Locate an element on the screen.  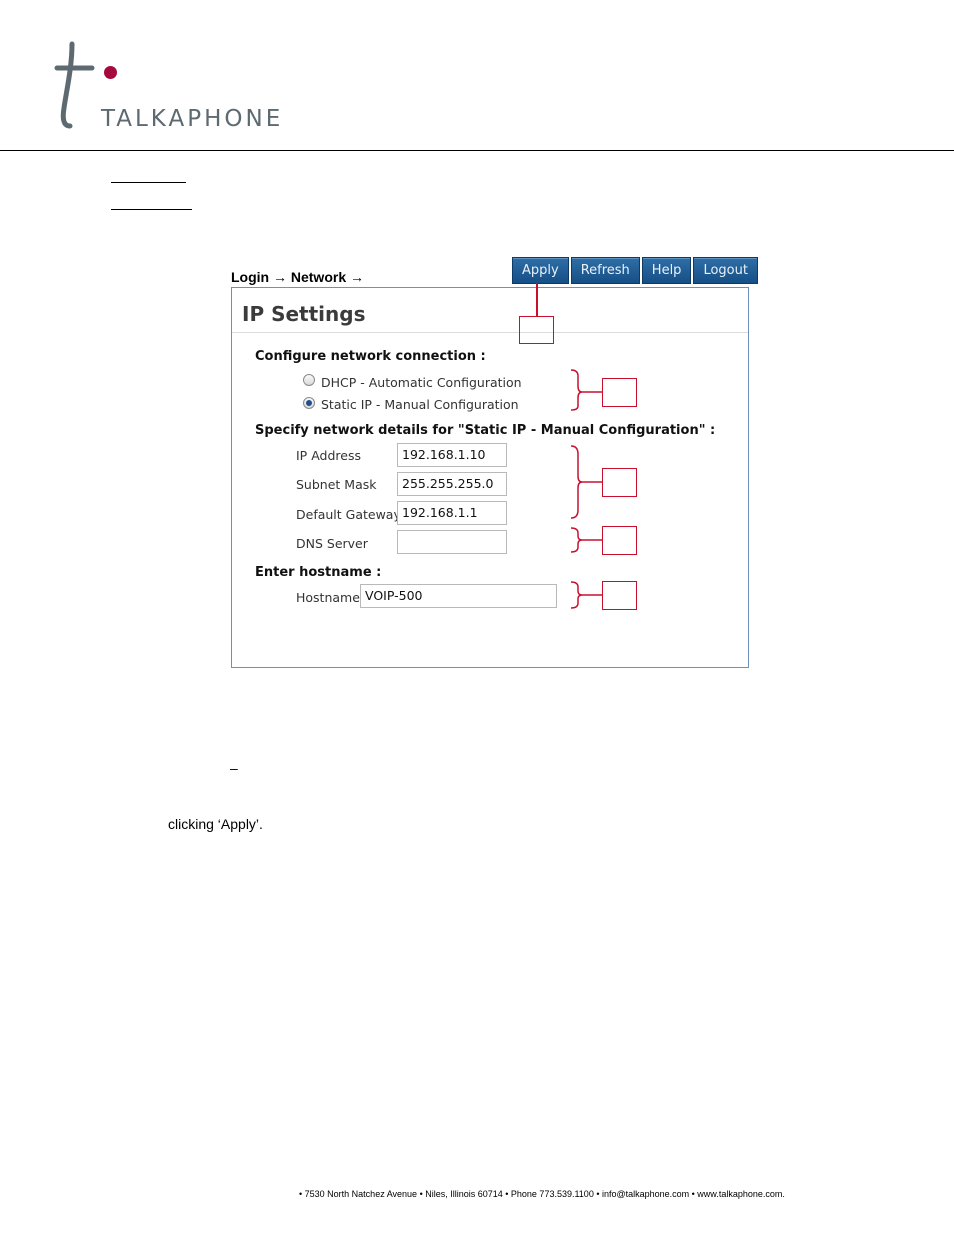
page-title: IP Settings is located at coordinates (304, 314).